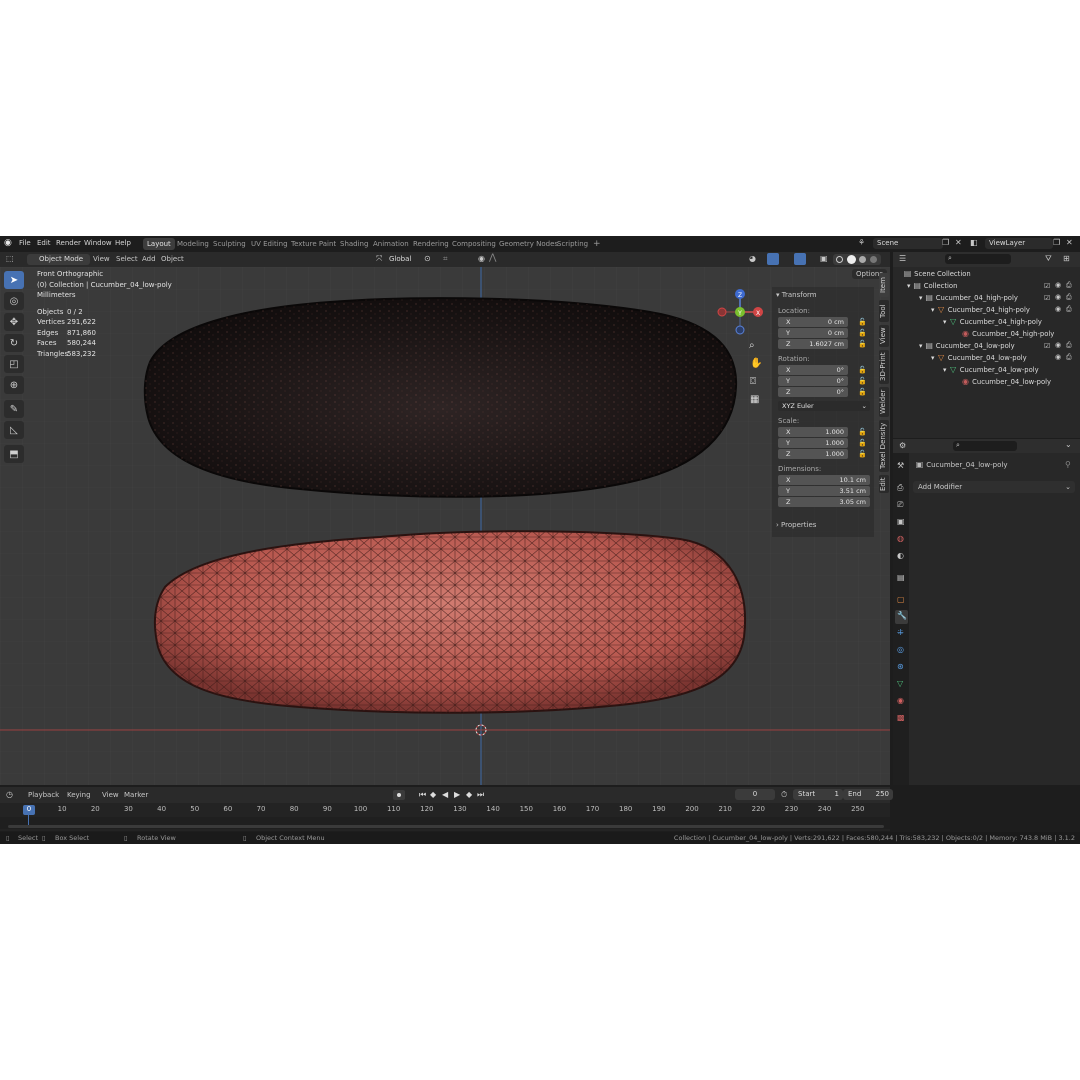 The height and width of the screenshot is (1080, 1080). I want to click on dimension-x-field: X 10.1 cm, so click(824, 480).